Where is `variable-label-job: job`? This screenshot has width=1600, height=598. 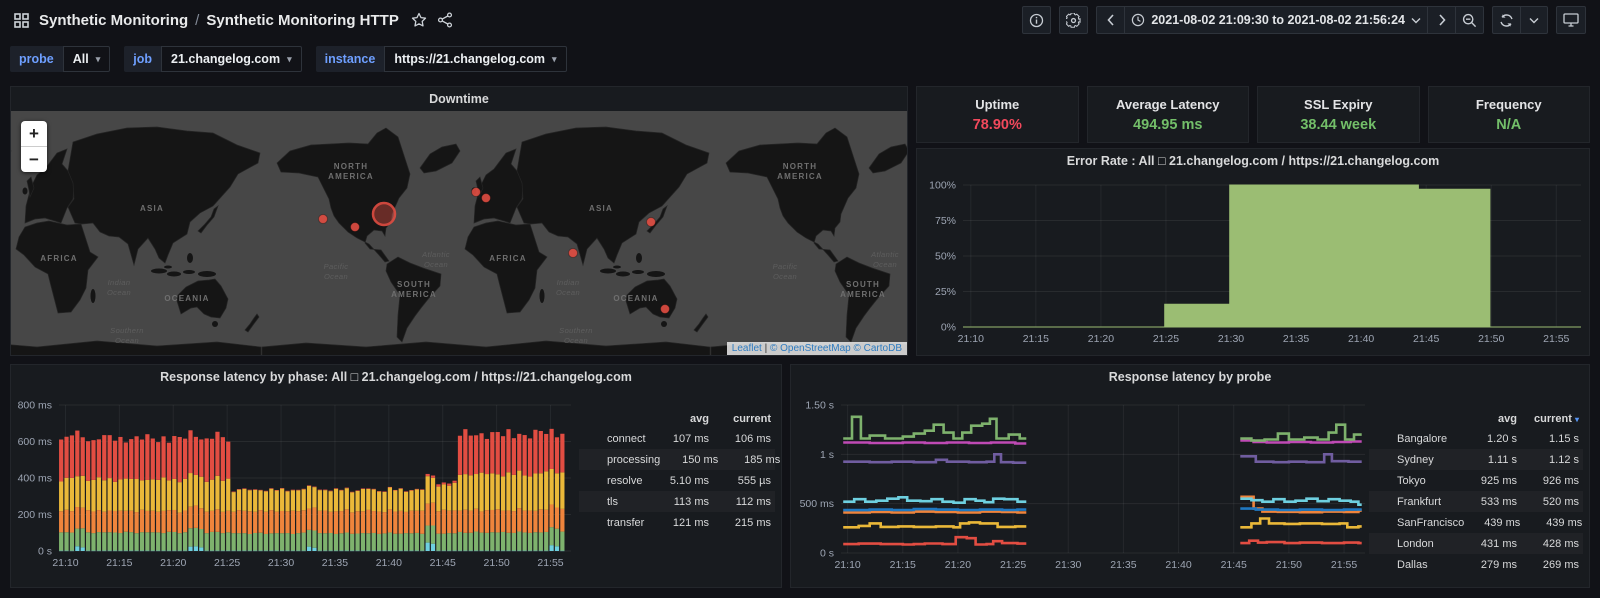 variable-label-job: job is located at coordinates (142, 59).